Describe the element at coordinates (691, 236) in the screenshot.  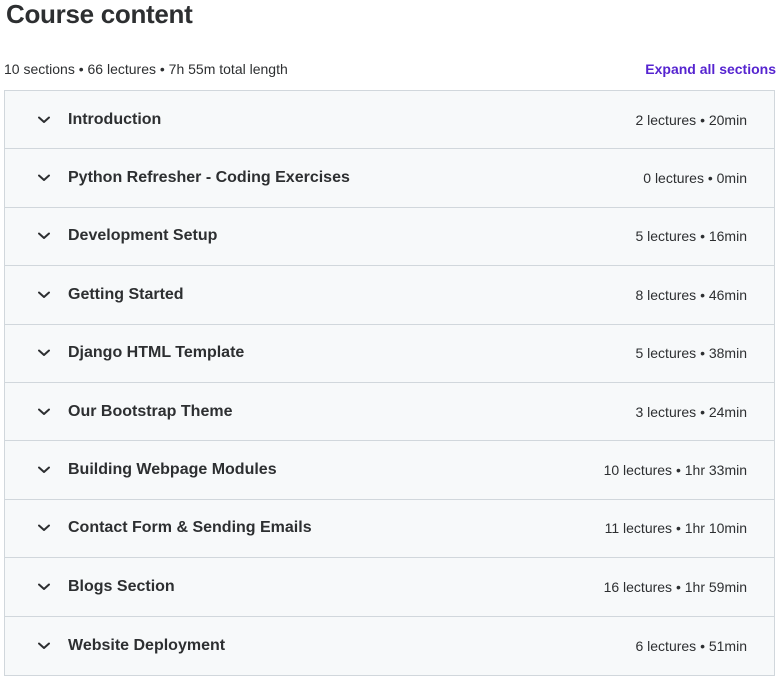
I see `section-meta: 5 lectures • 16min` at that location.